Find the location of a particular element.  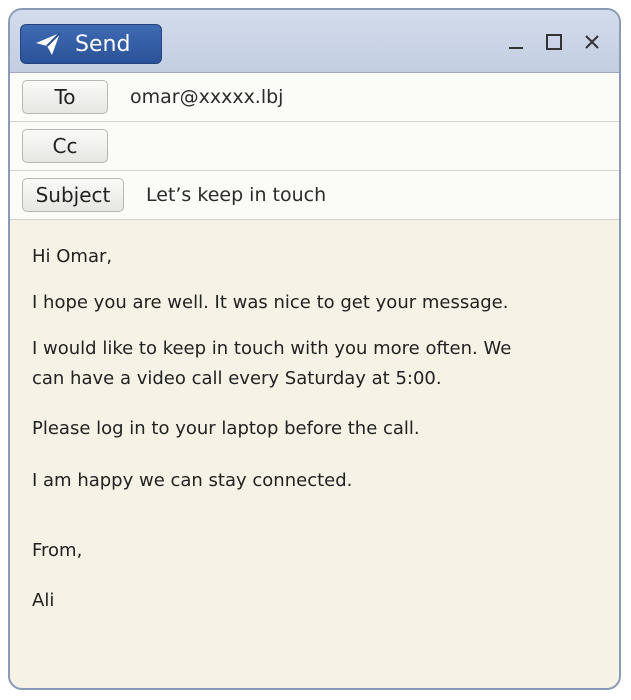

subject-row: Subject is located at coordinates (314, 195).